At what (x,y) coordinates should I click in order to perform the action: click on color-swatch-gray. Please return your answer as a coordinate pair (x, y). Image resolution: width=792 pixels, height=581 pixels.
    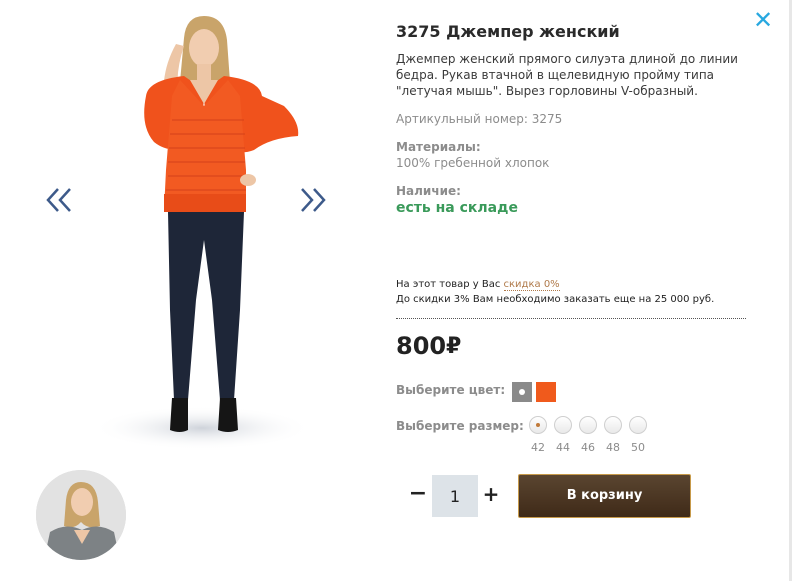
    Looking at the image, I should click on (522, 392).